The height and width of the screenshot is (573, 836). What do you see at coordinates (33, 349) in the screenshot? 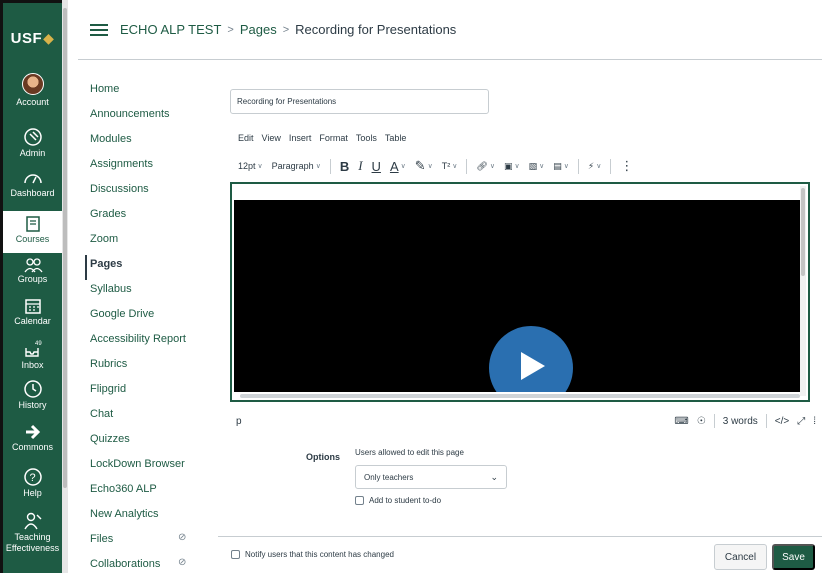
I see `inbox-icon: 49` at bounding box center [33, 349].